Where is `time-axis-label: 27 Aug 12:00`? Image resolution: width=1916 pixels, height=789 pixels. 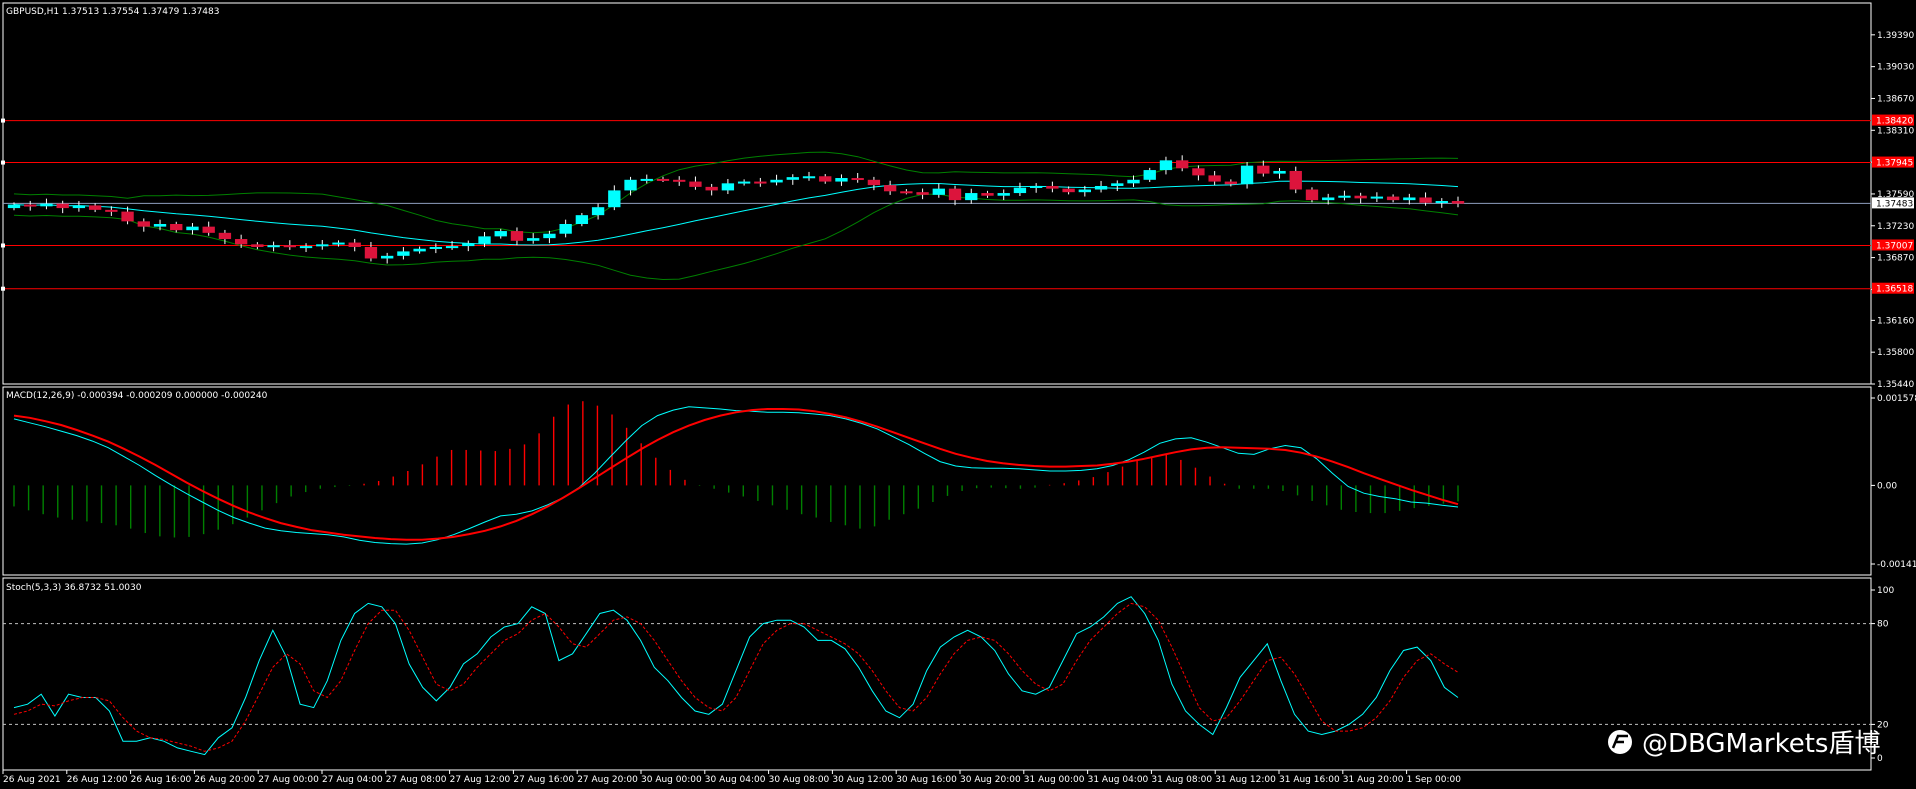
time-axis-label: 27 Aug 12:00 is located at coordinates (480, 780).